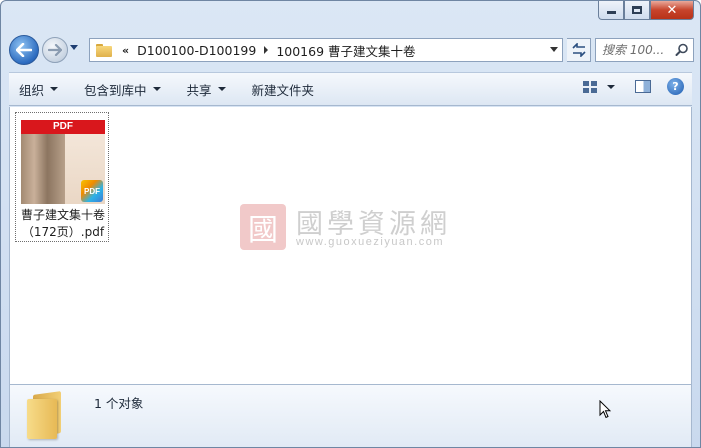 The image size is (701, 448). I want to click on scan-page-left, so click(43, 169).